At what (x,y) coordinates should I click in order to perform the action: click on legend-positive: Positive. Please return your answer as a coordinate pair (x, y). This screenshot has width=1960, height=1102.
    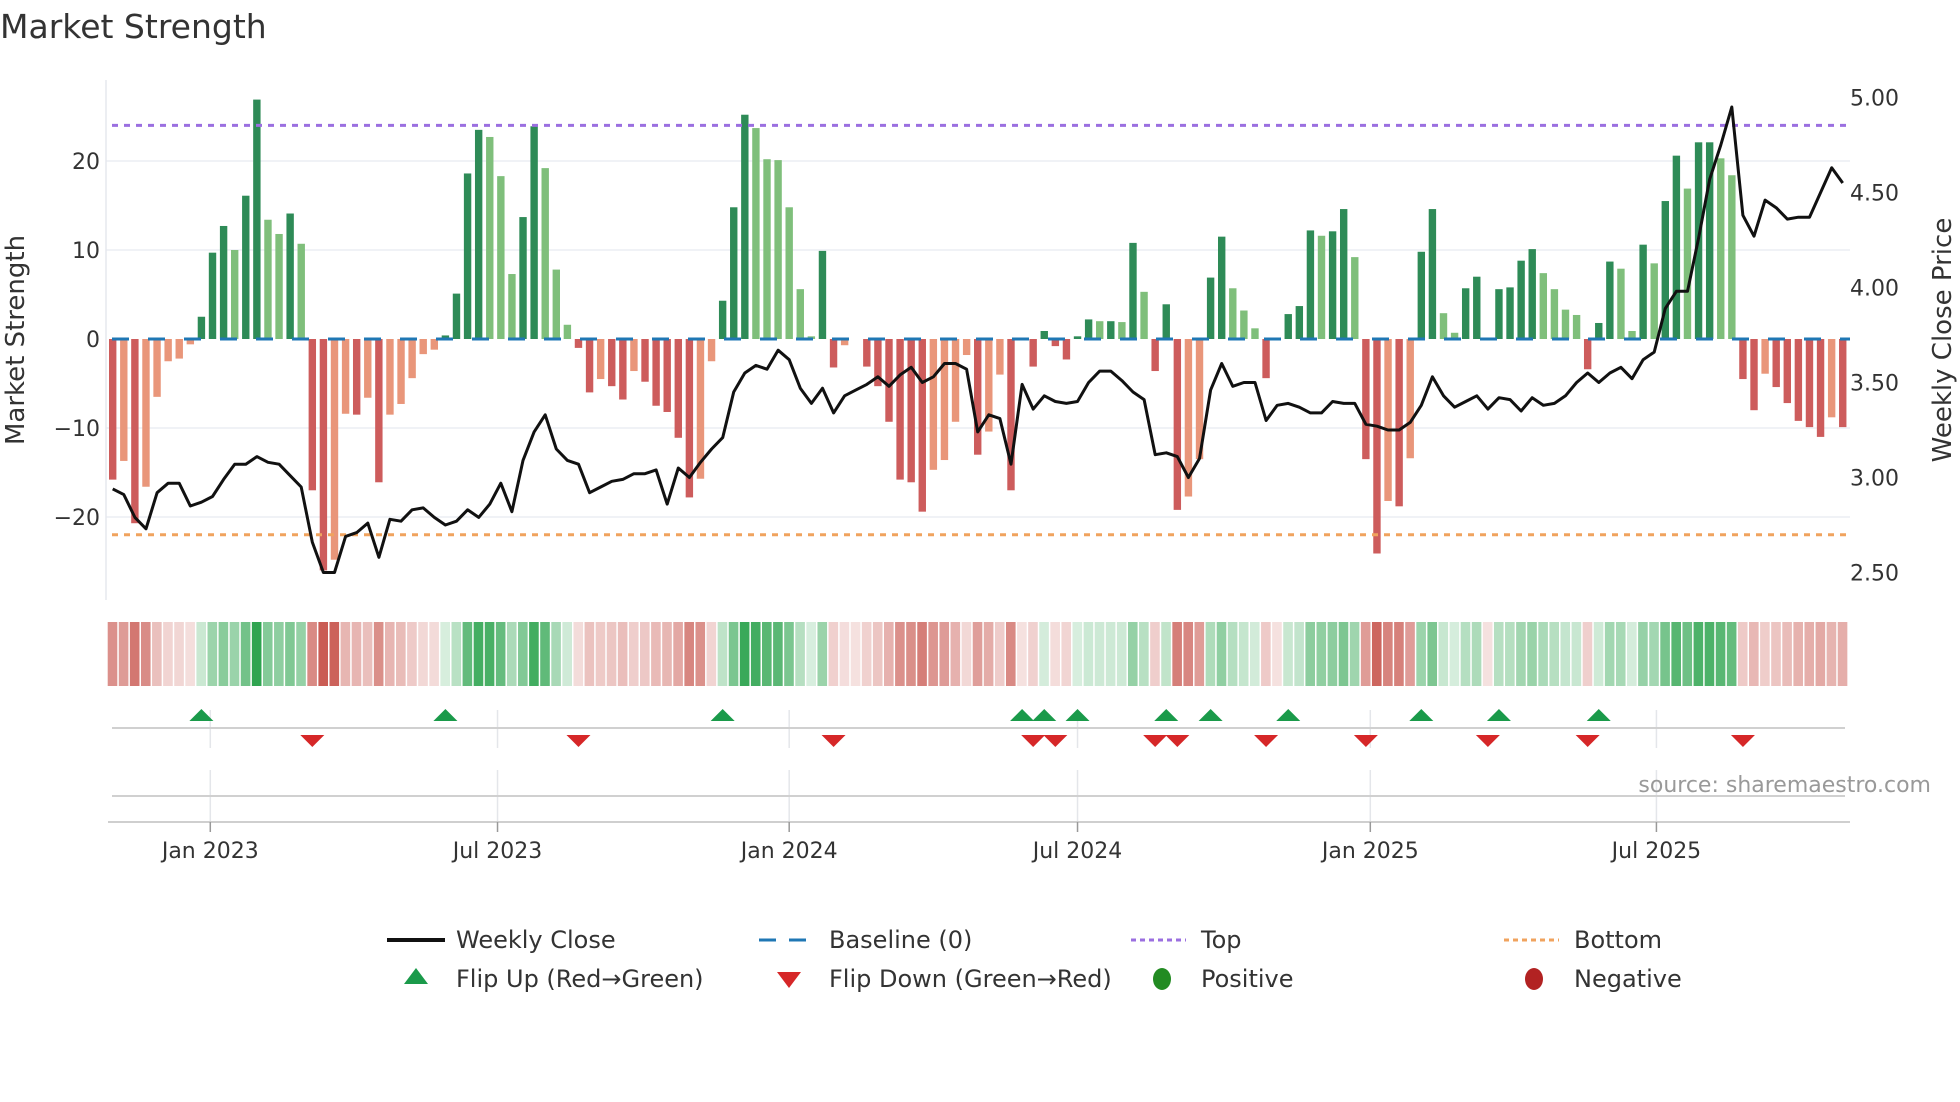
    Looking at the image, I should click on (1223, 979).